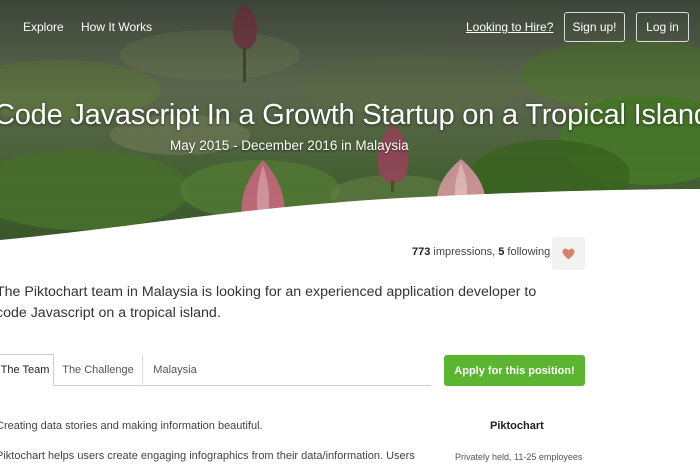  Describe the element at coordinates (517, 426) in the screenshot. I see `company-name: Piktochart` at that location.